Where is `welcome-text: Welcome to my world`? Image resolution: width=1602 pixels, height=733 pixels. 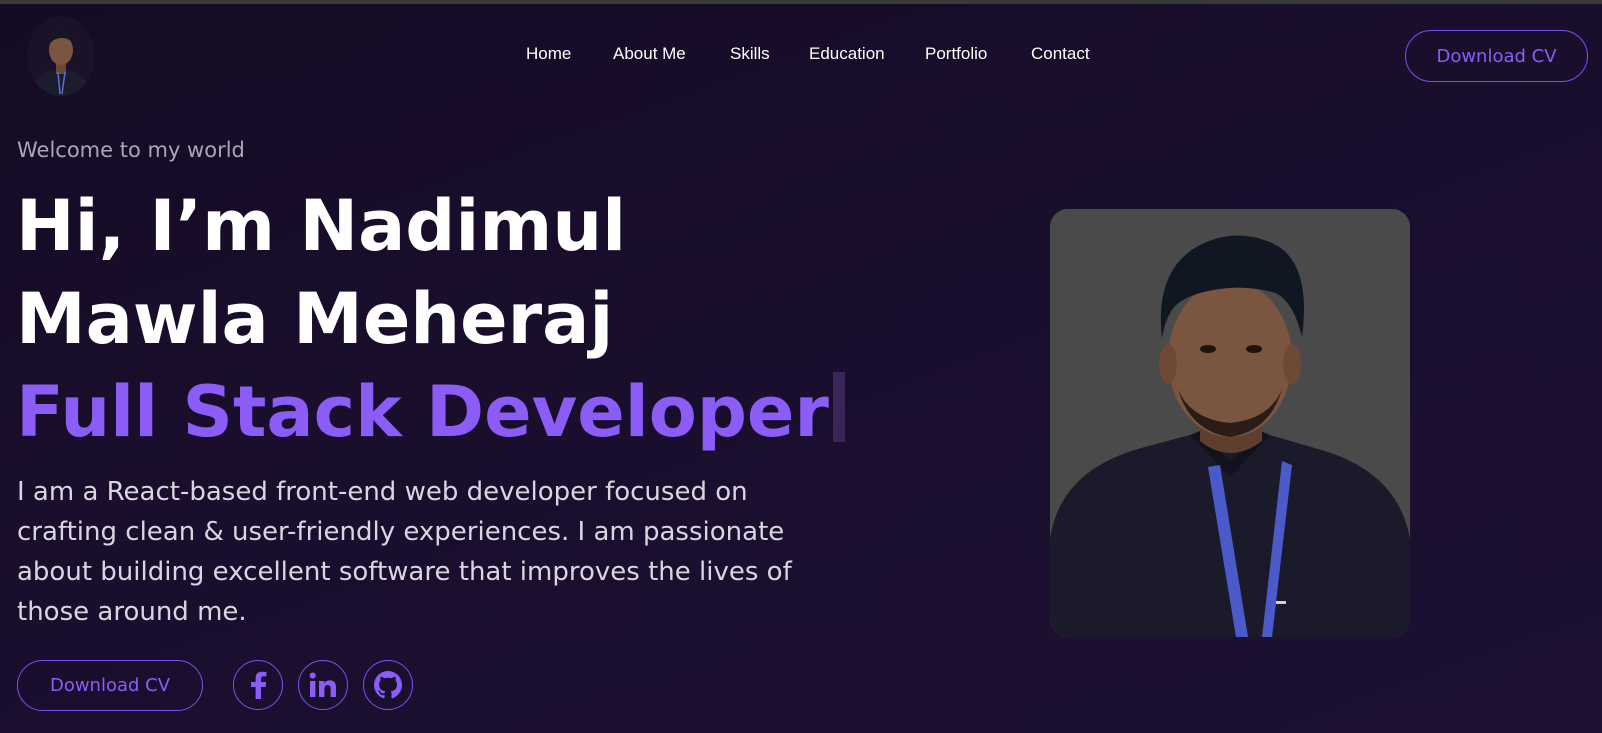
welcome-text: Welcome to my world is located at coordinates (131, 150).